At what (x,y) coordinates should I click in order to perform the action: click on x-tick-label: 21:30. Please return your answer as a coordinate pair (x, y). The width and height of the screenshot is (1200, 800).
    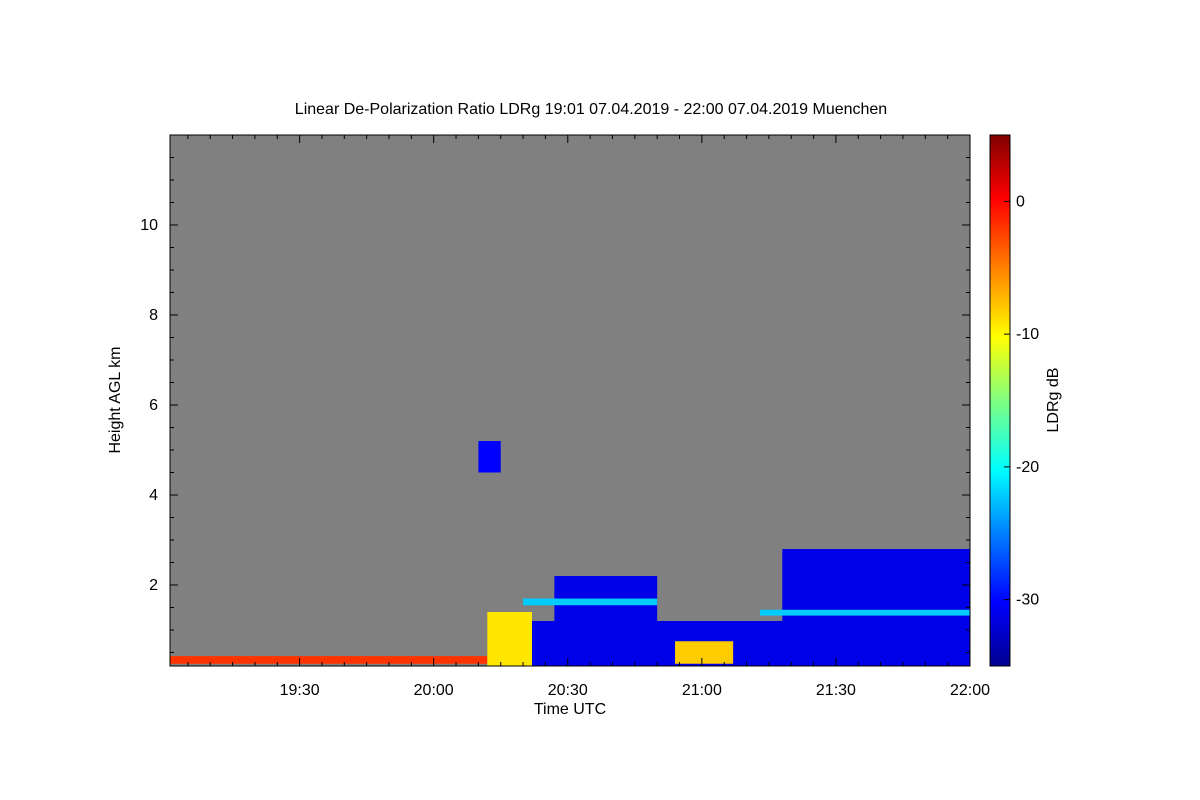
    Looking at the image, I should click on (836, 690).